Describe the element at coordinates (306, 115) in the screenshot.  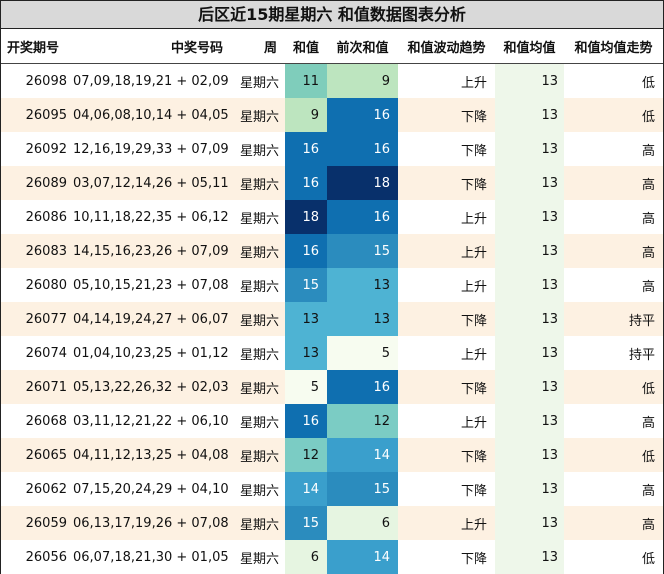
I see `sum-cell: 9` at that location.